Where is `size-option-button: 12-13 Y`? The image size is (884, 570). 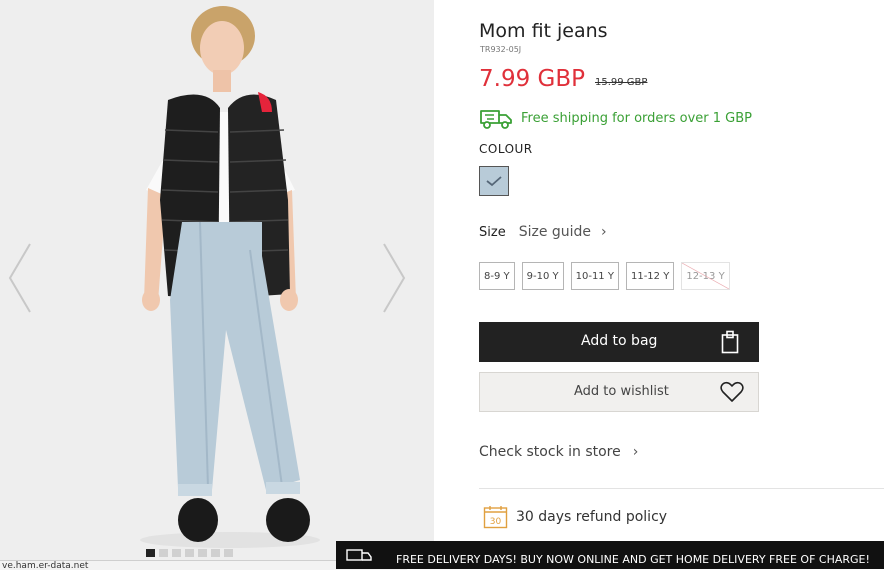 size-option-button: 12-13 Y is located at coordinates (705, 276).